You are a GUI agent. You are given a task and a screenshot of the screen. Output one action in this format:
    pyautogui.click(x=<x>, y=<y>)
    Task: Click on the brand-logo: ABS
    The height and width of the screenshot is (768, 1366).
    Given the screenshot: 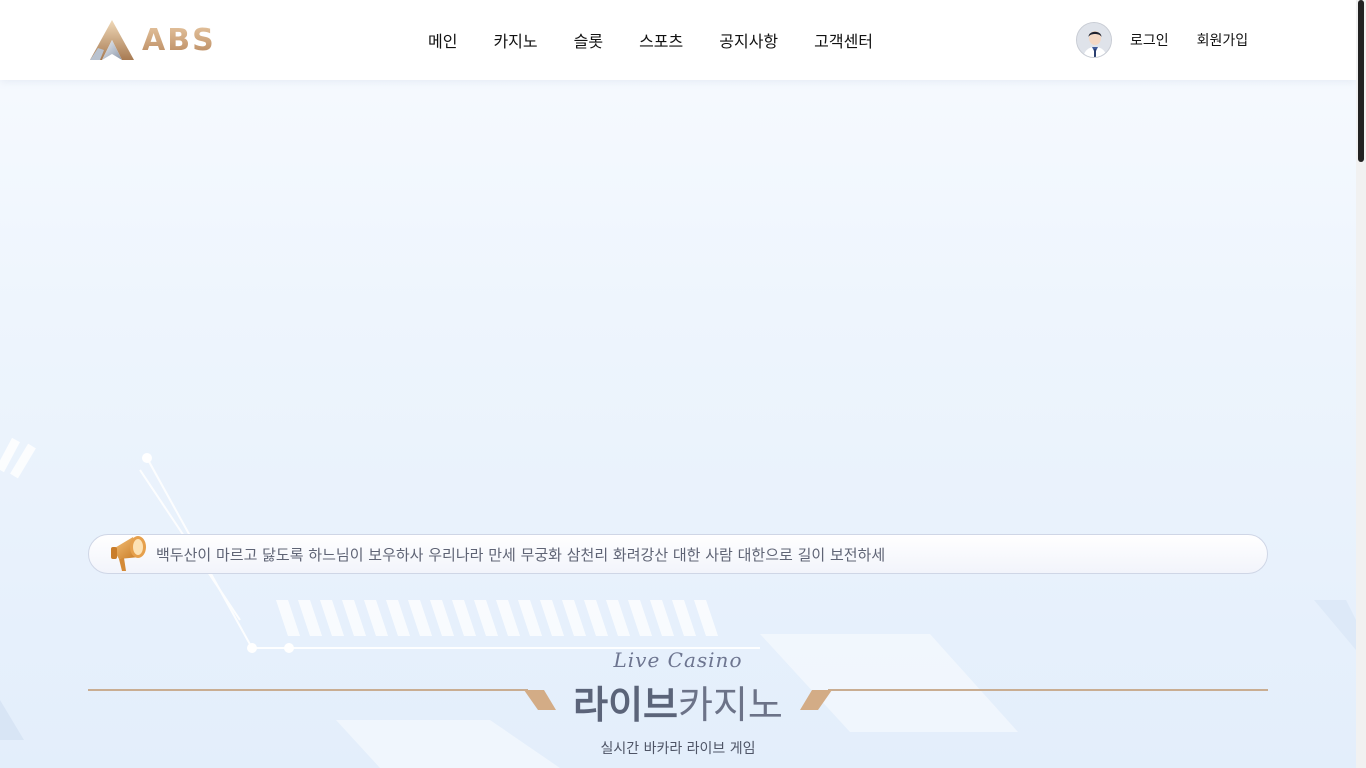 What is the action you would take?
    pyautogui.click(x=161, y=40)
    